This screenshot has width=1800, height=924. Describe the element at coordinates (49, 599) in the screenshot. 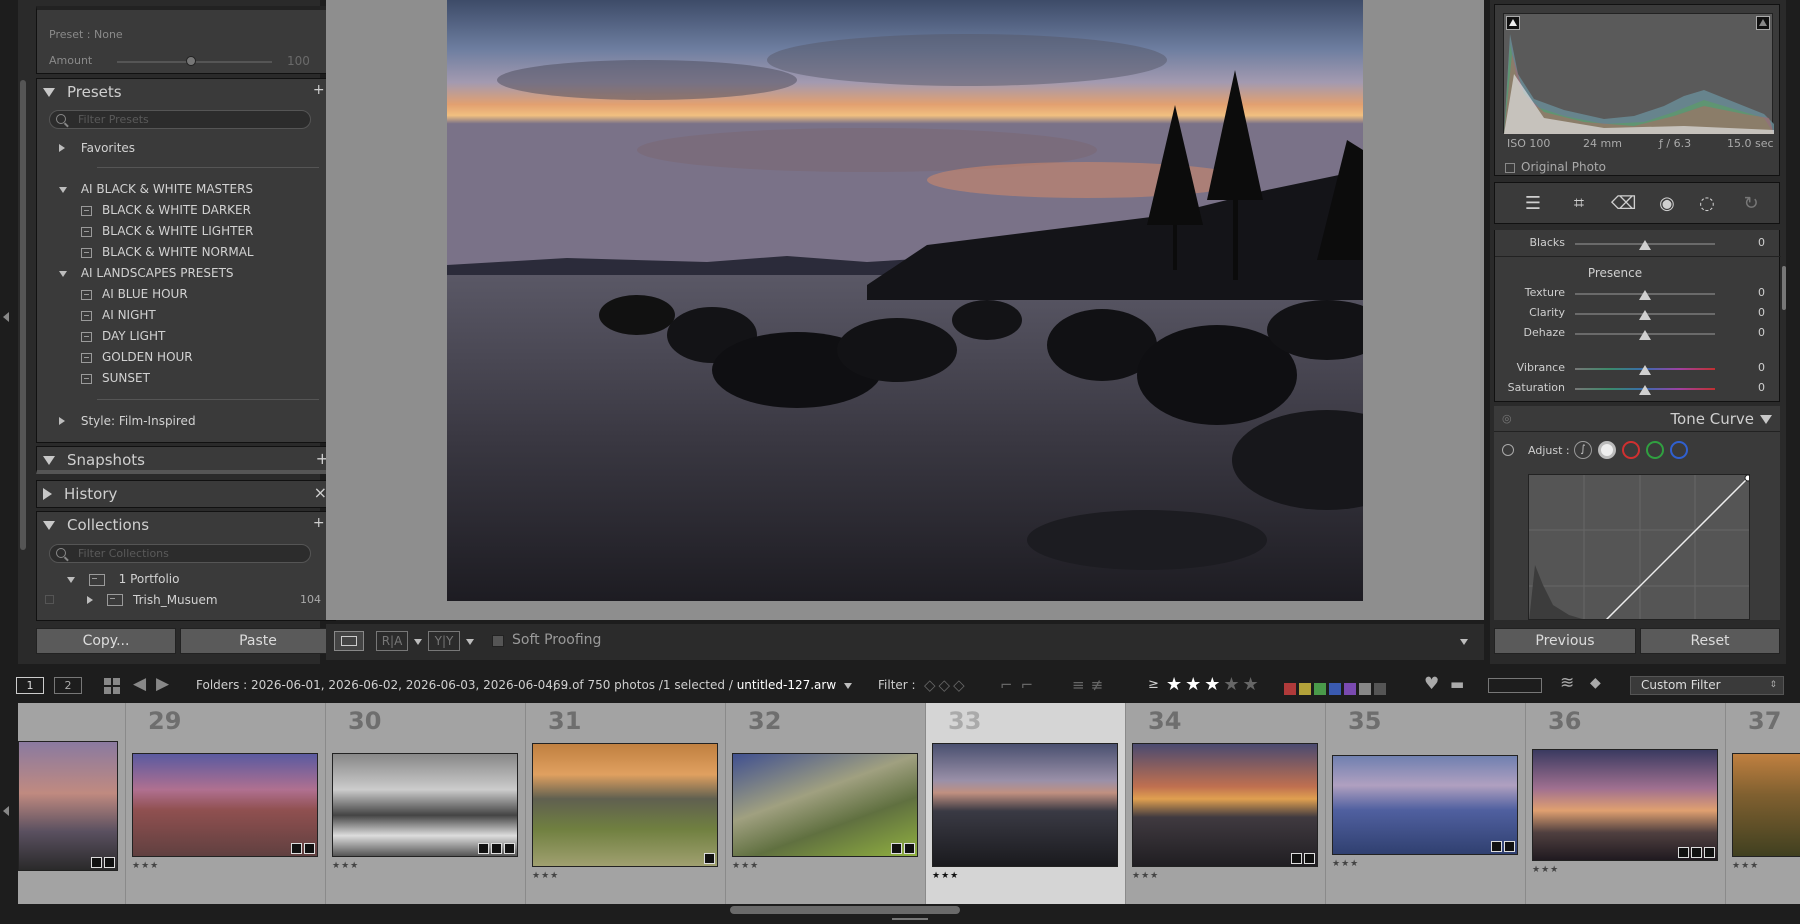

I see `checkbox` at that location.